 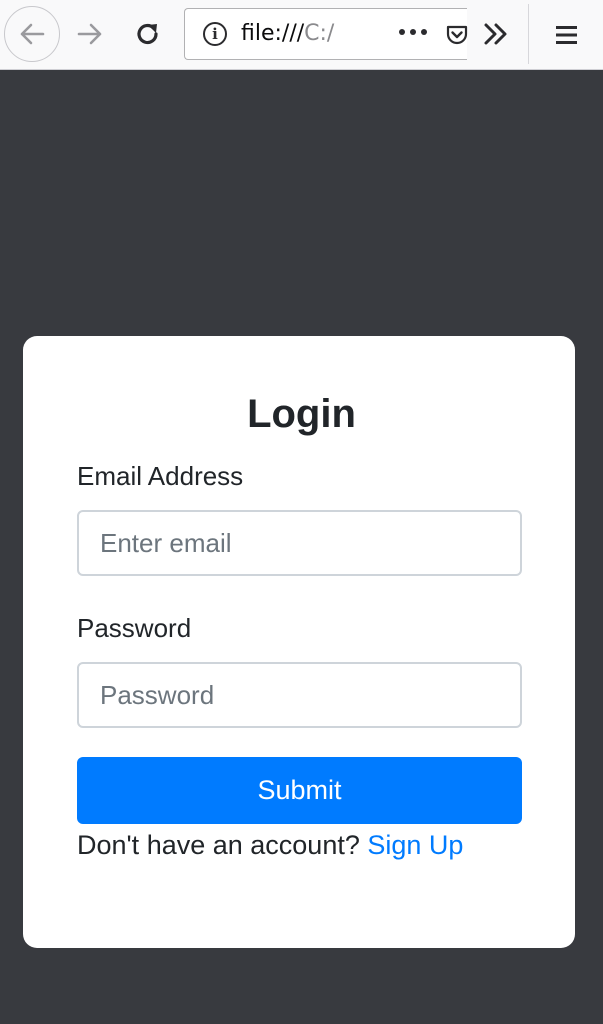 I want to click on back-button, so click(x=32, y=34).